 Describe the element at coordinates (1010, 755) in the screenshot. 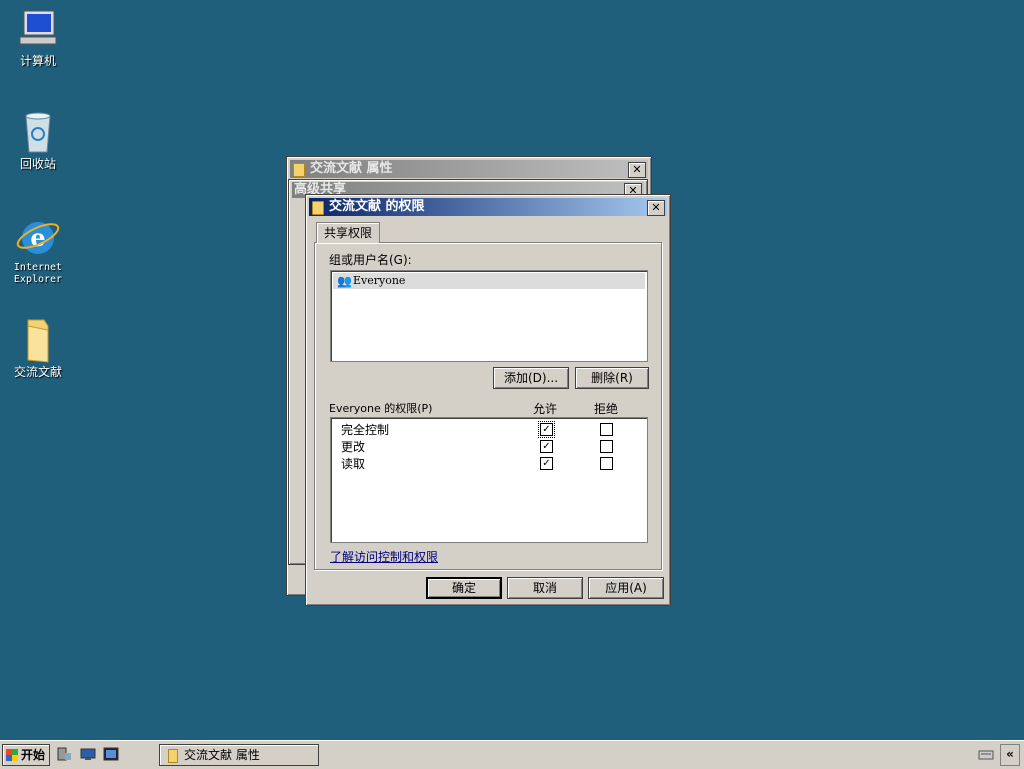

I see `collapse-tray-button: «` at that location.